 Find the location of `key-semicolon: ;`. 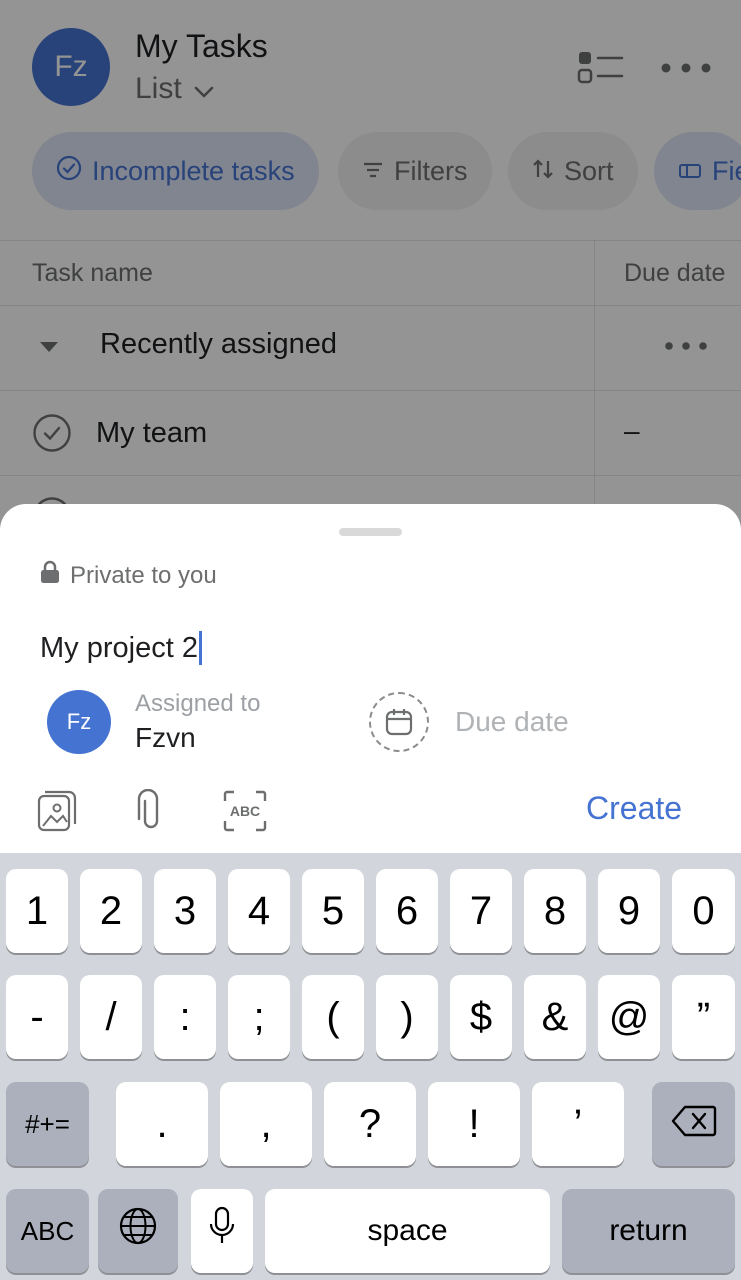

key-semicolon: ; is located at coordinates (259, 1017).